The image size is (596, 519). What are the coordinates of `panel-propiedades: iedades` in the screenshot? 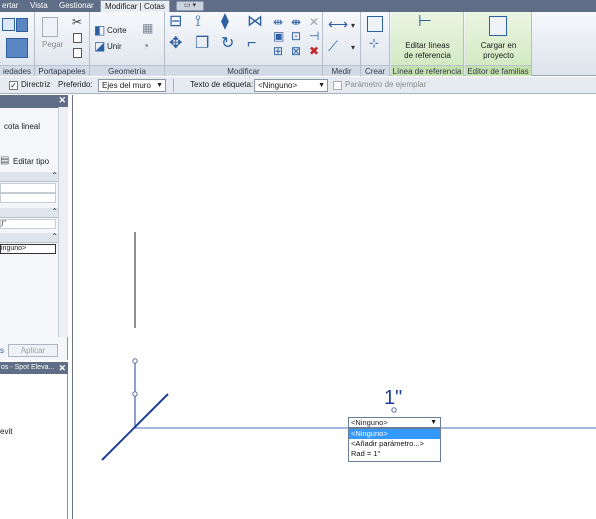 It's located at (17, 44).